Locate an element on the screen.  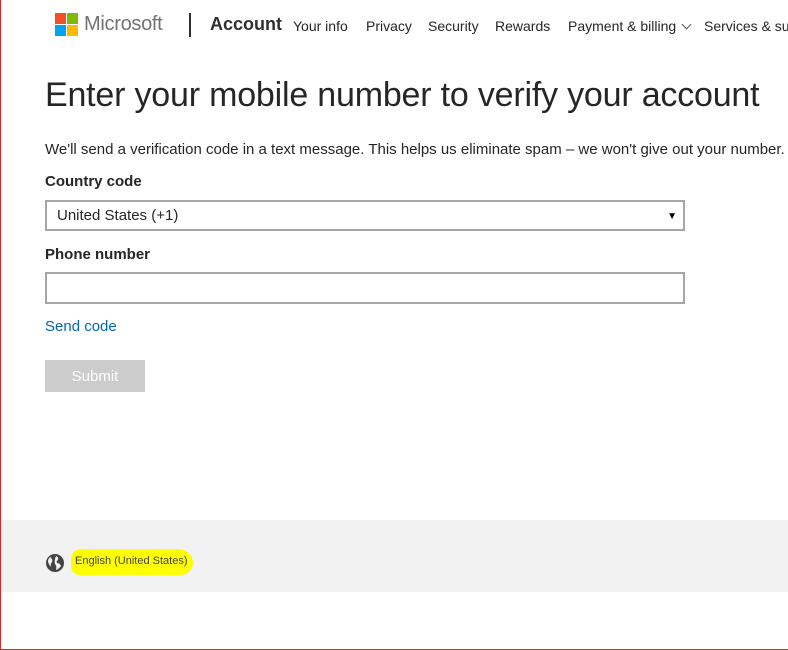
nav-item-rewards: Rewards is located at coordinates (522, 26).